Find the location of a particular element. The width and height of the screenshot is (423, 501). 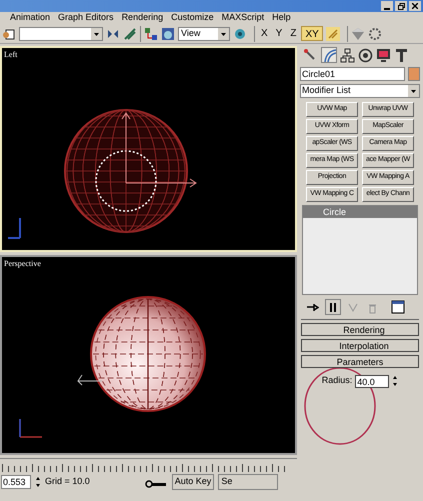

reference-coordinate-dropdown: View is located at coordinates (204, 33).